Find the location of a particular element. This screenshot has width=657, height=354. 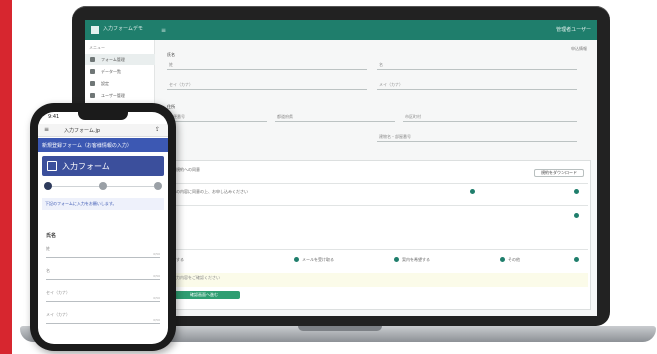

confirm-button: 確認画面へ進む is located at coordinates (204, 295).